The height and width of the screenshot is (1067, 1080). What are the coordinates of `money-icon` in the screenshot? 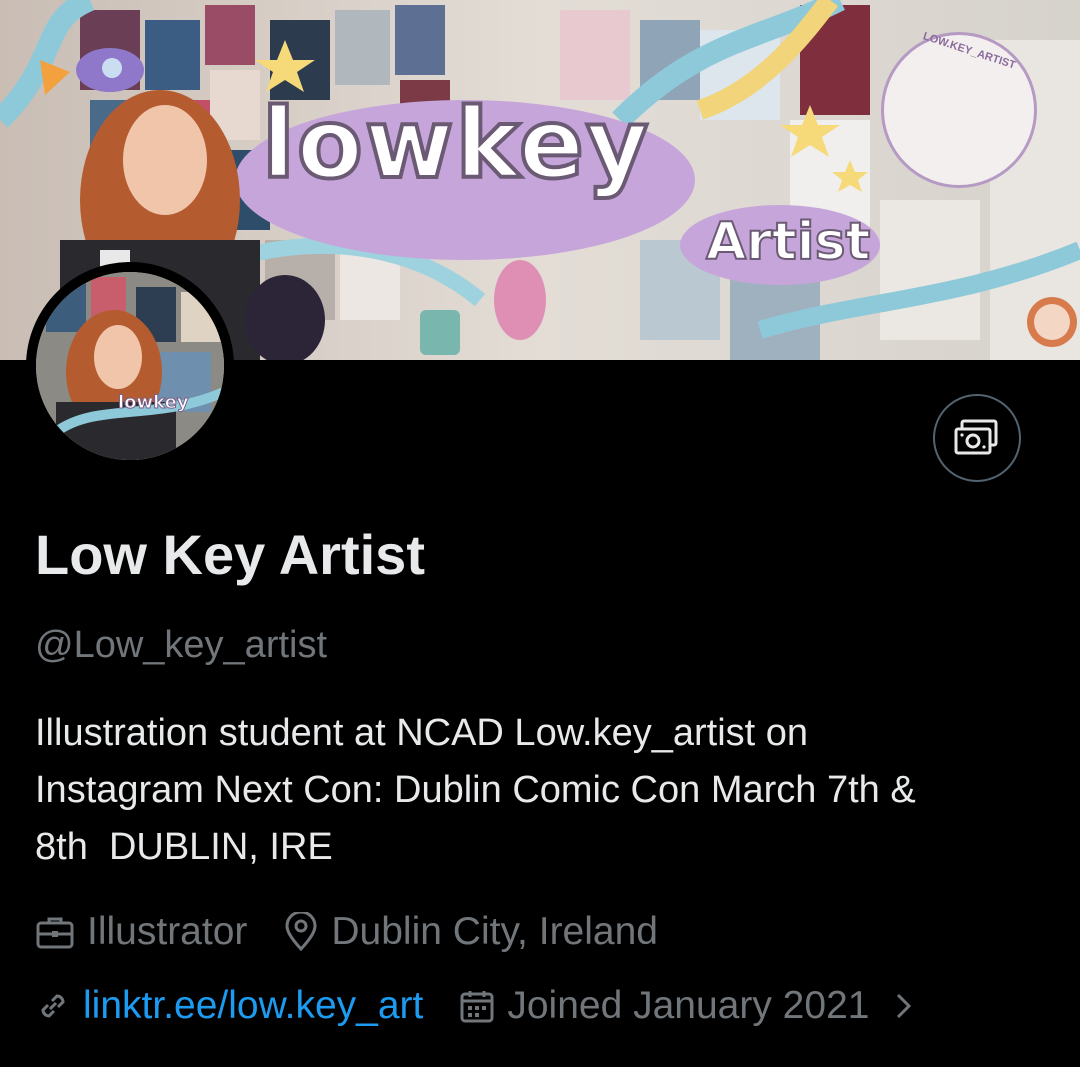 It's located at (976, 437).